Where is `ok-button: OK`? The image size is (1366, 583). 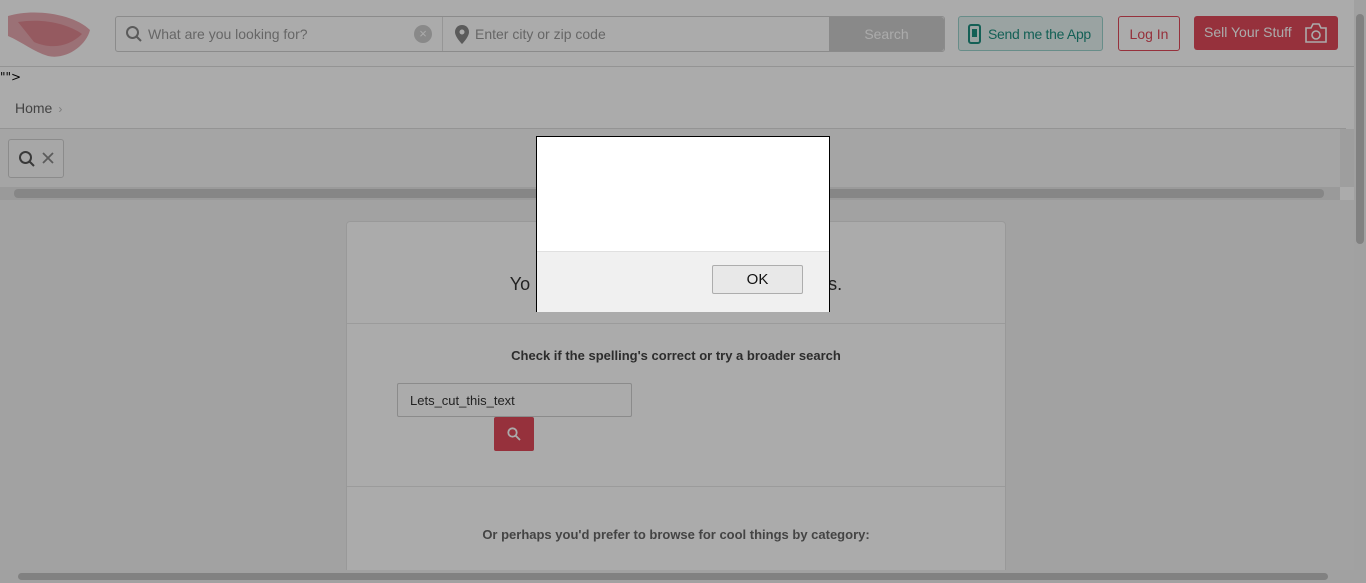
ok-button: OK is located at coordinates (757, 279).